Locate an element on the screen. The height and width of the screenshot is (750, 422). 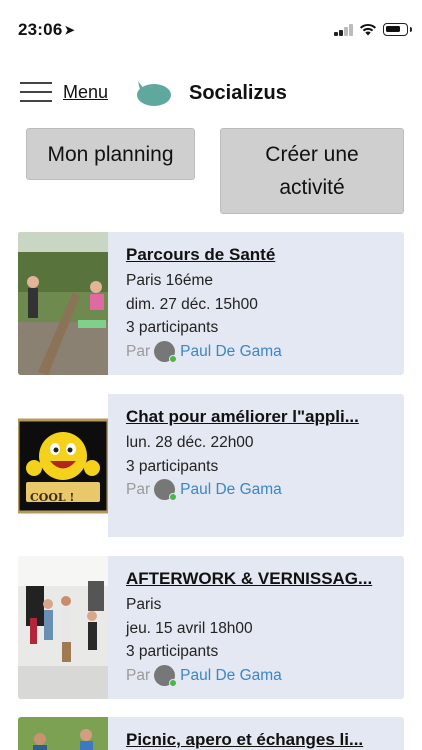
create-activity-label-line2: activité is located at coordinates (312, 187).